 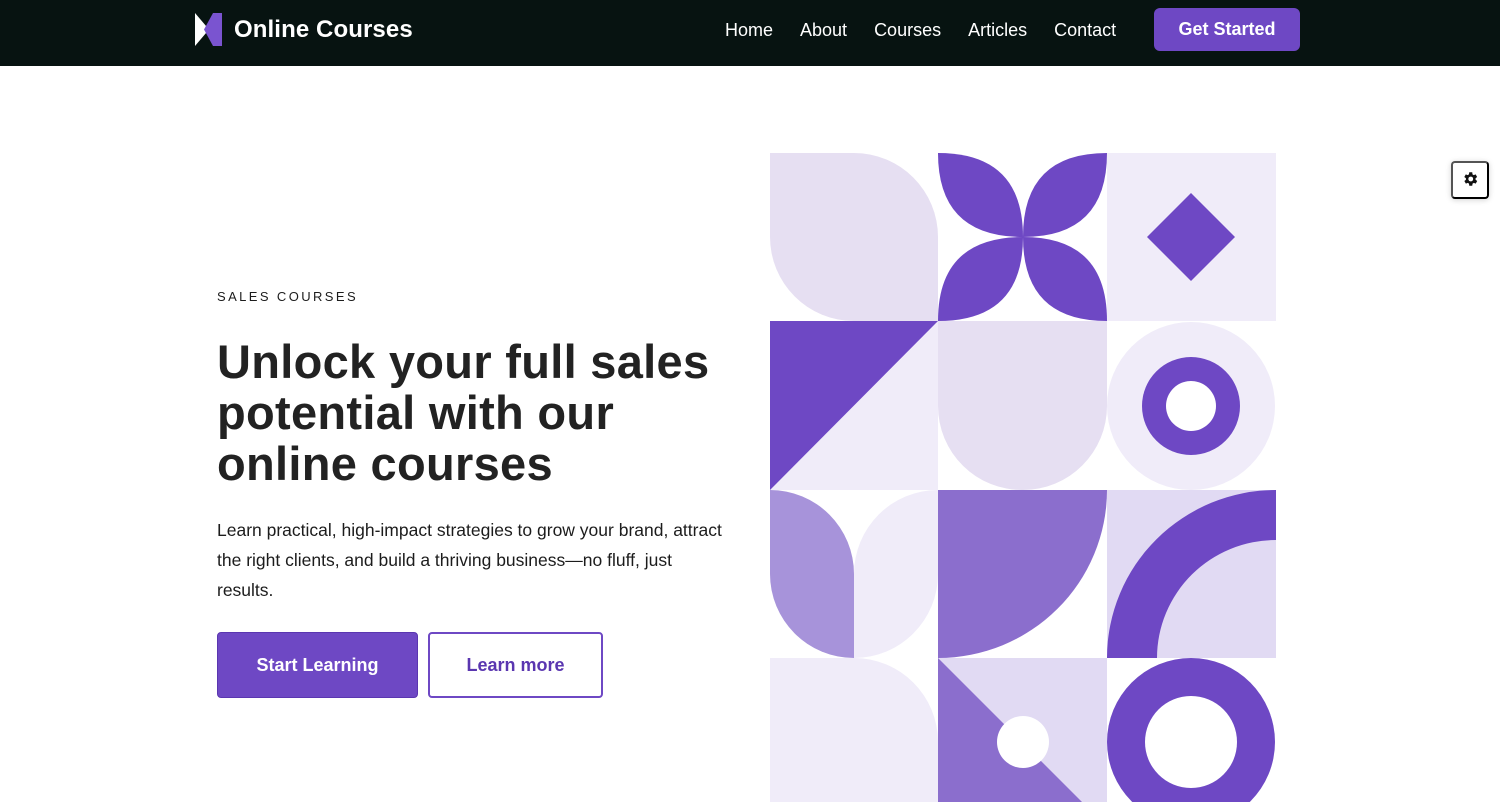 What do you see at coordinates (823, 30) in the screenshot?
I see `nav-about: About` at bounding box center [823, 30].